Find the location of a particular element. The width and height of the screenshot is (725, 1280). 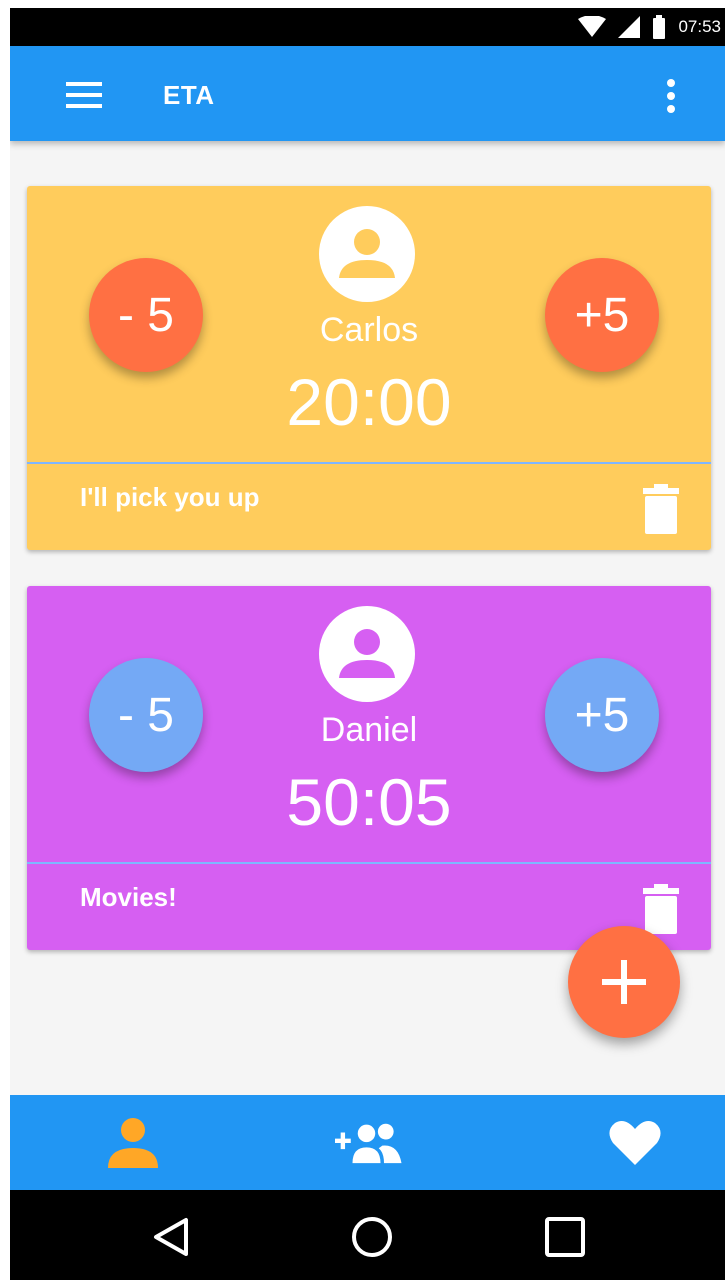

nav-item-favorites is located at coordinates (635, 1143).